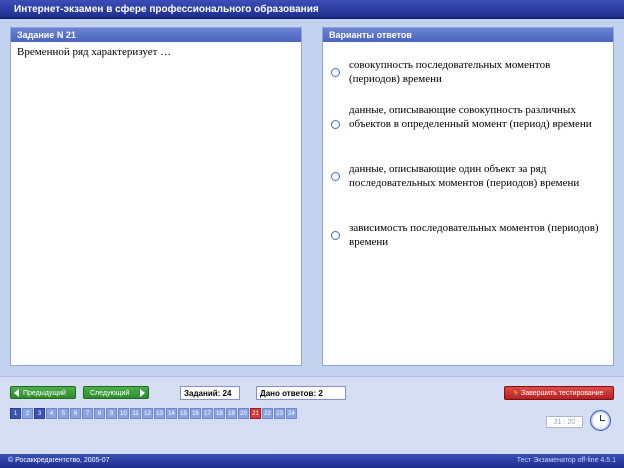 The height and width of the screenshot is (468, 624). Describe the element at coordinates (15, 413) in the screenshot. I see `question-number-1: 1` at that location.